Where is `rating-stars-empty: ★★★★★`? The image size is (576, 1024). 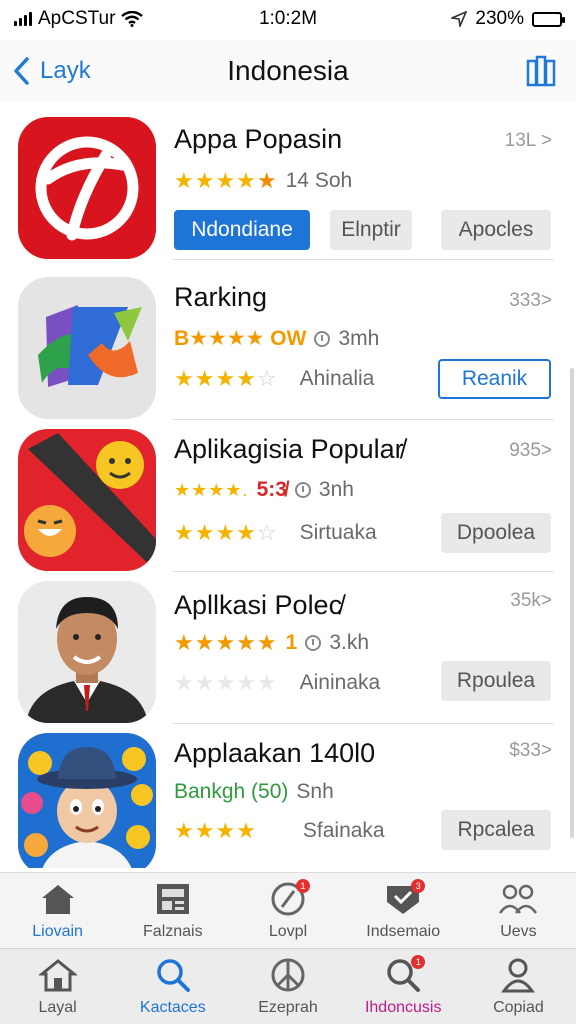 rating-stars-empty: ★★★★★ is located at coordinates (226, 682).